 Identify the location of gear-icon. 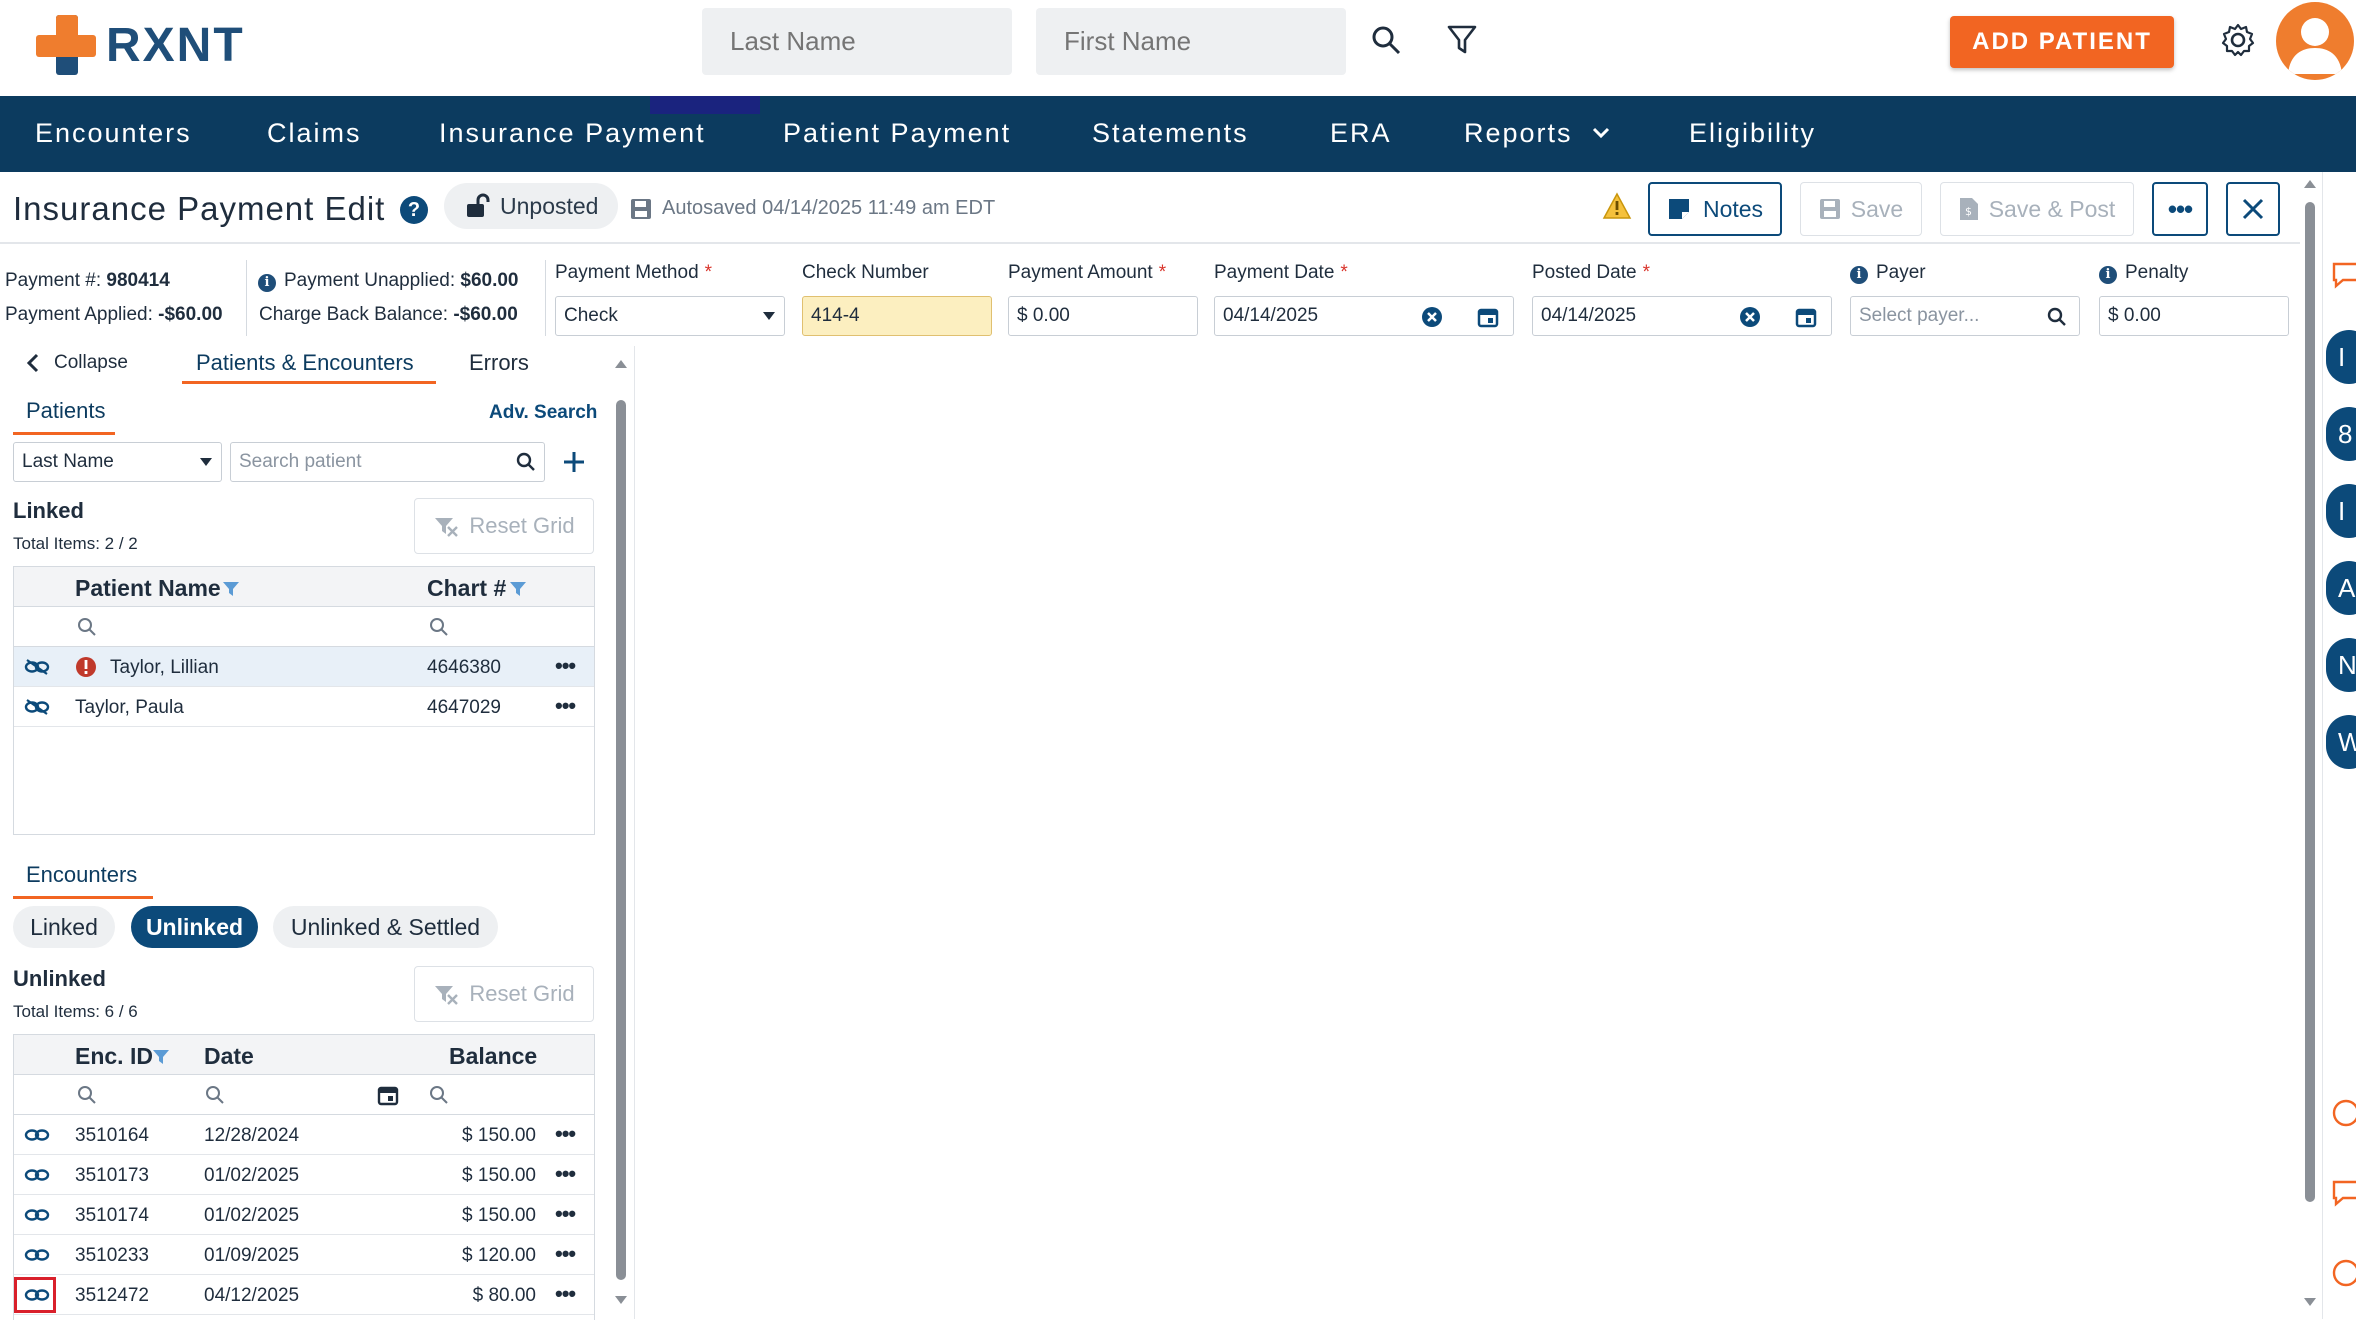
(2238, 40).